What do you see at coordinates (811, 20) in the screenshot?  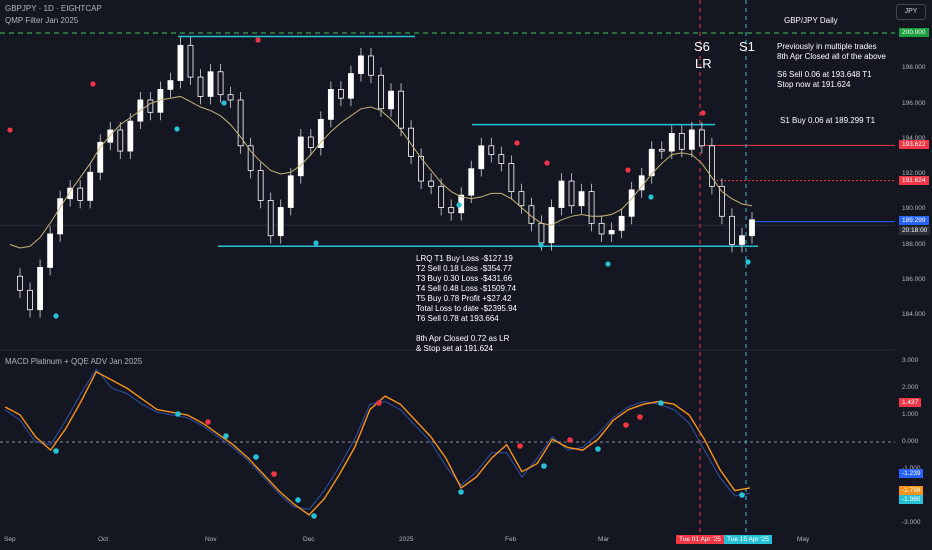 I see `chart-annotation-title: GBP/JPY Daily` at bounding box center [811, 20].